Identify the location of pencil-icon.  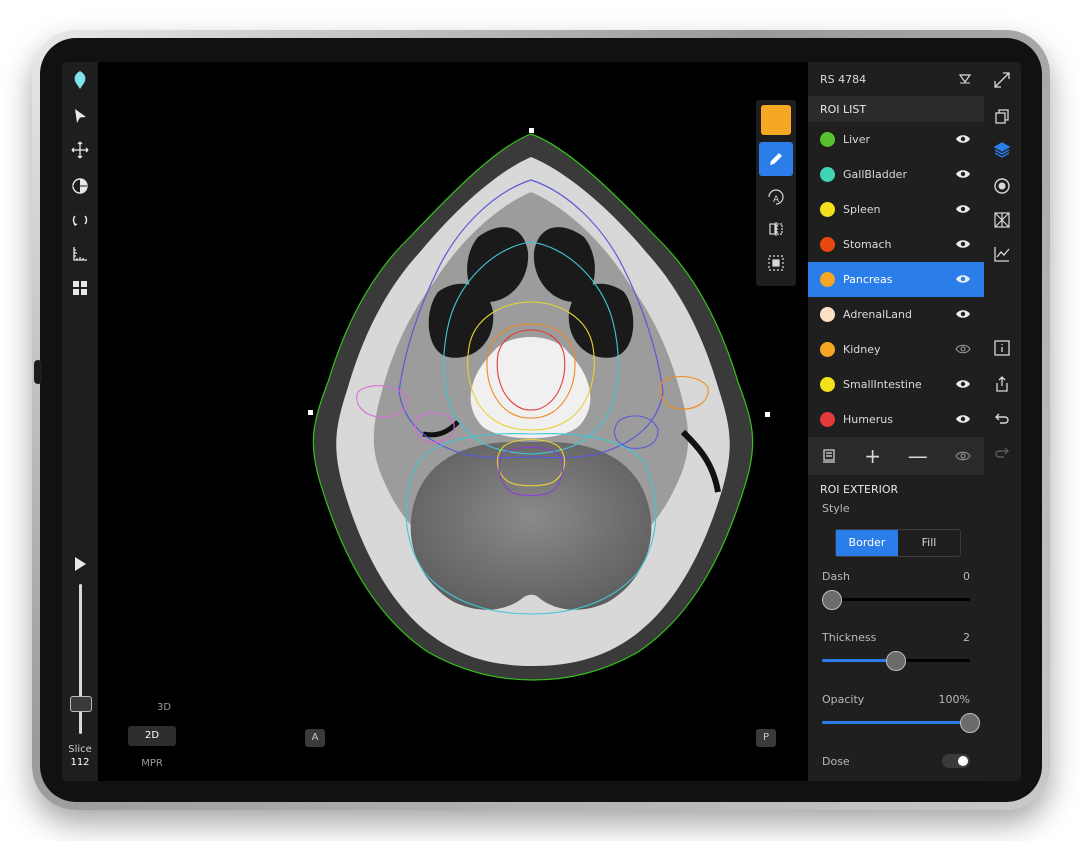
(776, 159).